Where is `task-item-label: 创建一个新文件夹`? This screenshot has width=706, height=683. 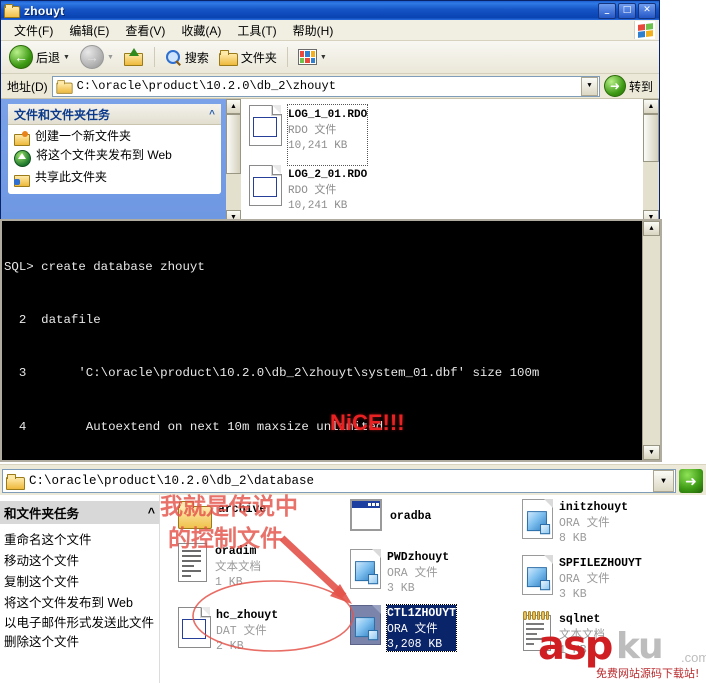 task-item-label: 创建一个新文件夹 is located at coordinates (83, 136).